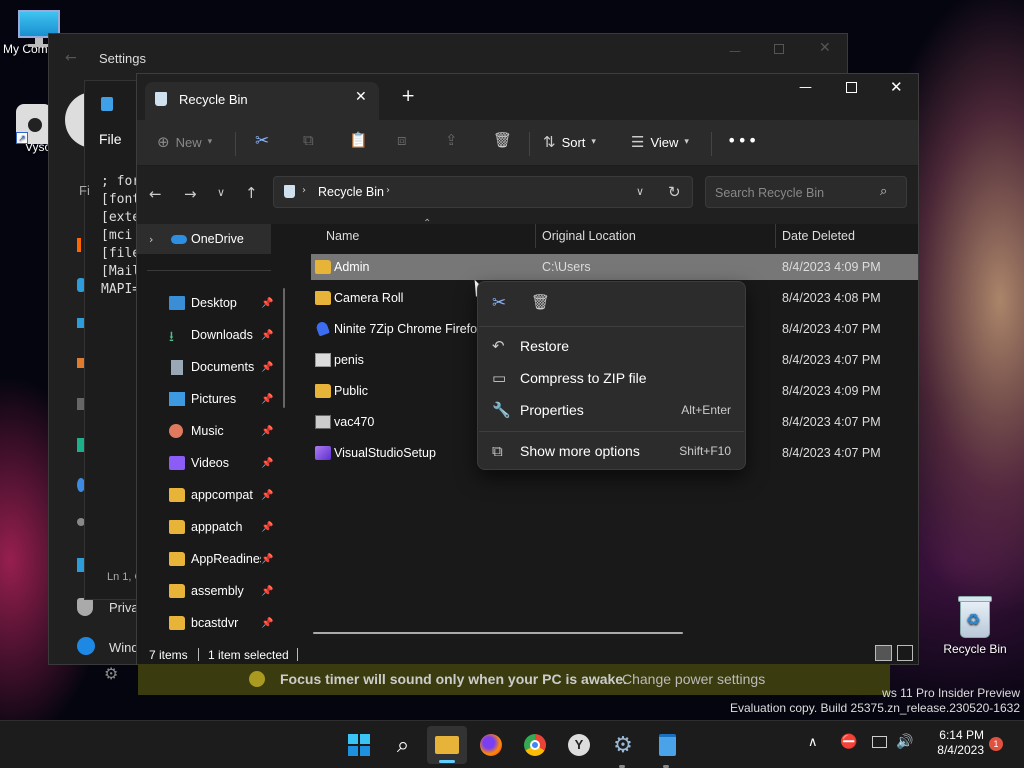 This screenshot has height=768, width=1024. What do you see at coordinates (883, 653) in the screenshot?
I see `details-view-icon` at bounding box center [883, 653].